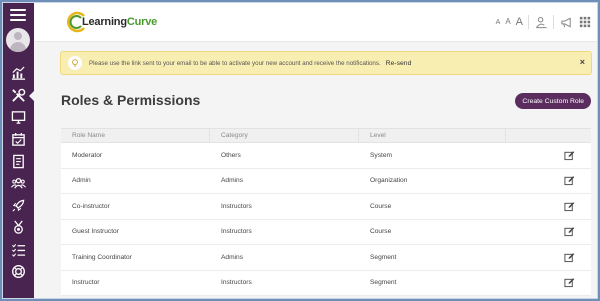 Image resolution: width=600 pixels, height=301 pixels. I want to click on resend-link: Re-send, so click(399, 63).